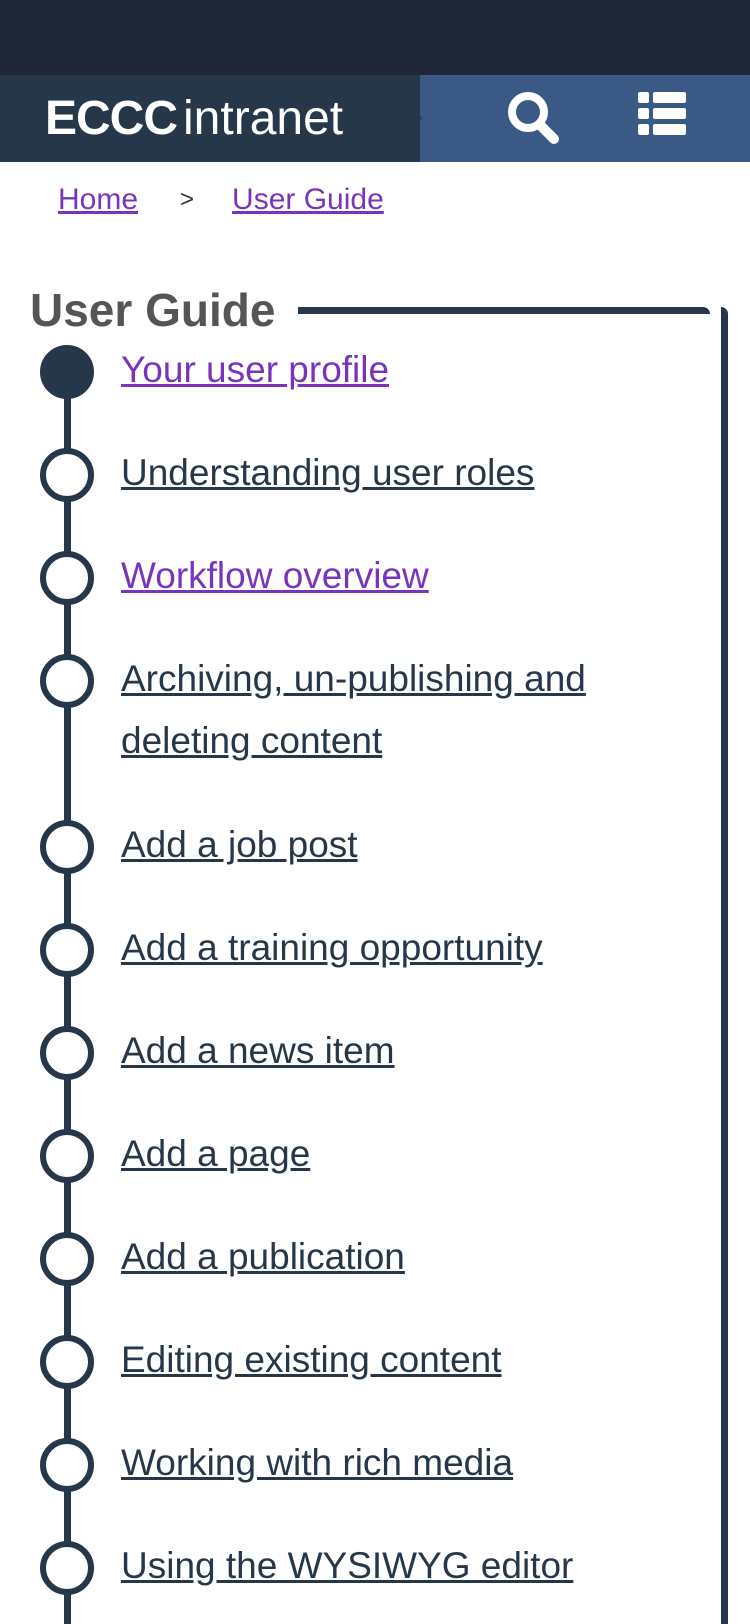 The width and height of the screenshot is (750, 1624). I want to click on site-header: ECCC intranet, so click(375, 118).